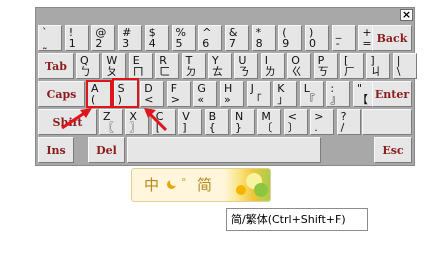 This screenshot has width=448, height=272. What do you see at coordinates (343, 38) in the screenshot?
I see `key-r1-11: _ -` at bounding box center [343, 38].